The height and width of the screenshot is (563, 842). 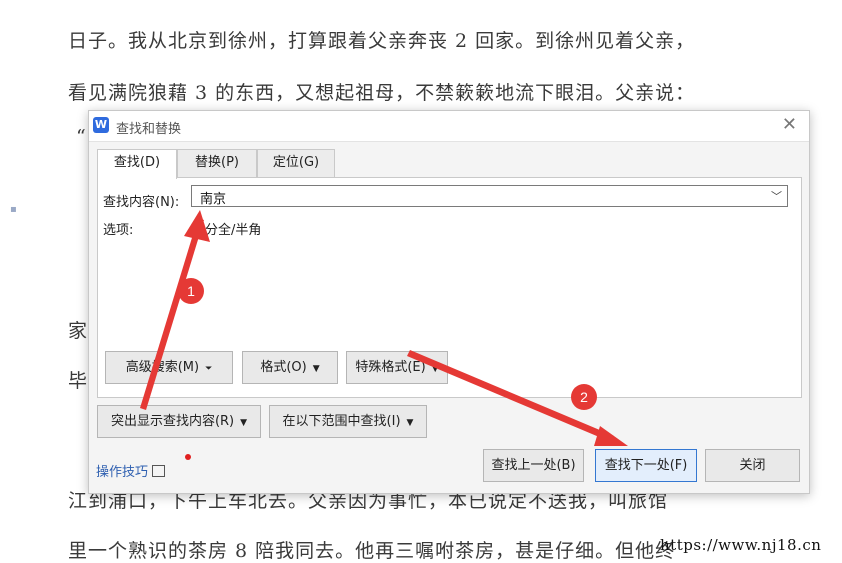 What do you see at coordinates (283, 367) in the screenshot?
I see `format-label: 格式(O)` at bounding box center [283, 367].